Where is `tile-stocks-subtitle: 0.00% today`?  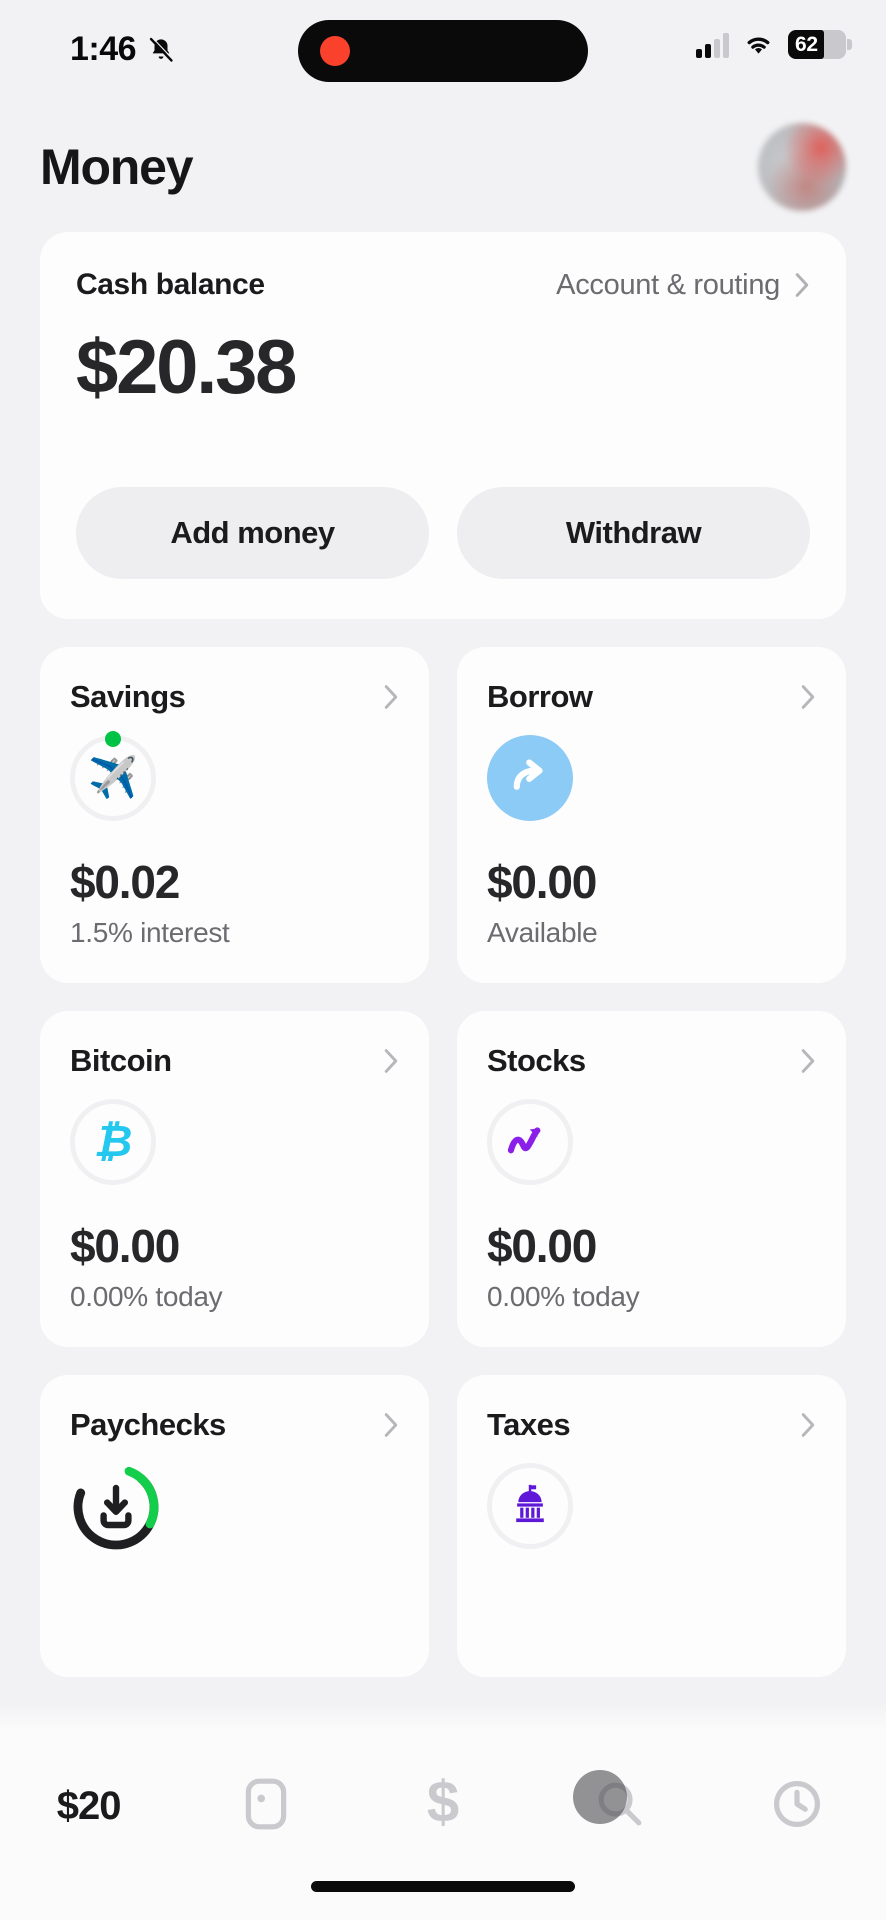 tile-stocks-subtitle: 0.00% today is located at coordinates (563, 1296).